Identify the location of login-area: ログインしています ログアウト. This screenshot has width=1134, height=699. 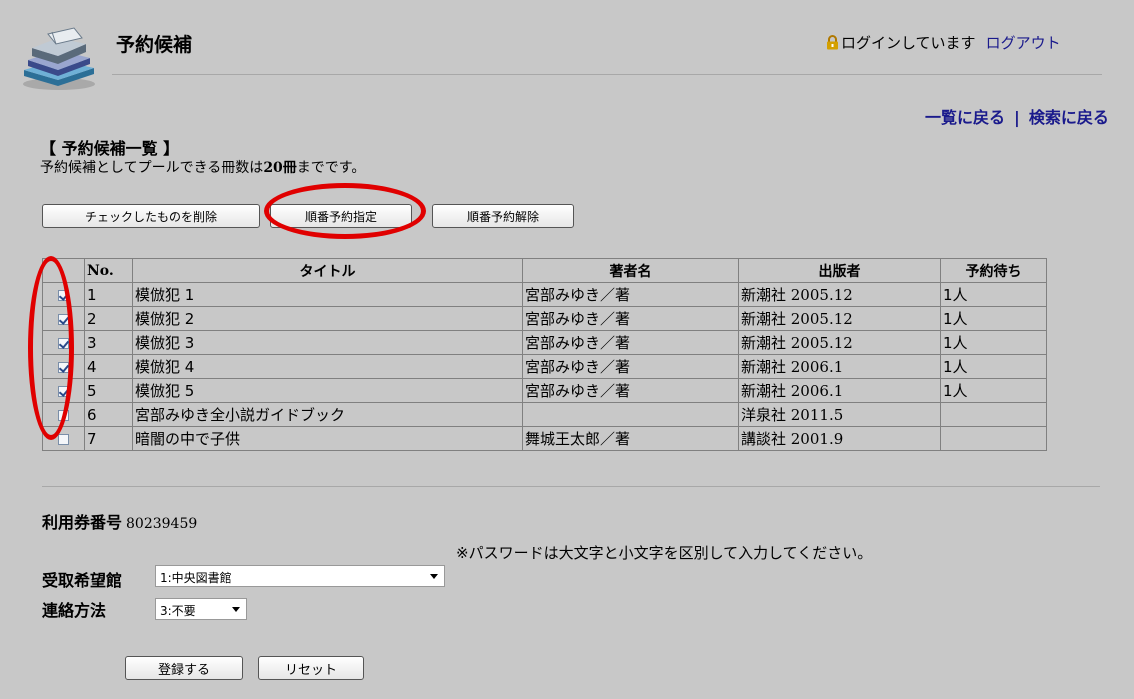
(943, 42).